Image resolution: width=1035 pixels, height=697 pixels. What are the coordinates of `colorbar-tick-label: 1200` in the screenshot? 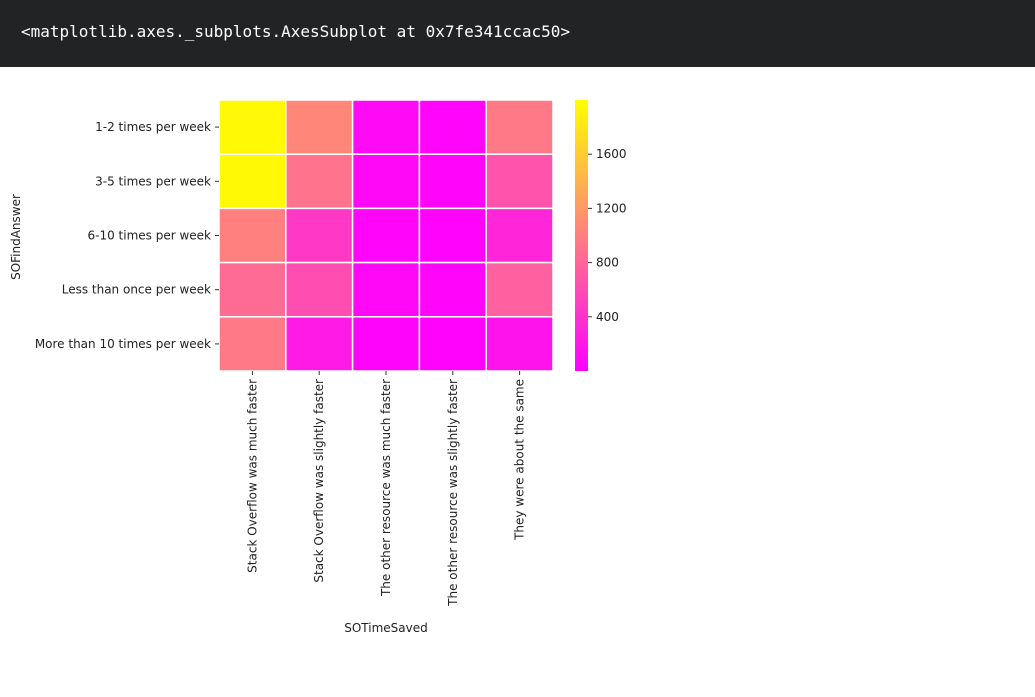 It's located at (611, 208).